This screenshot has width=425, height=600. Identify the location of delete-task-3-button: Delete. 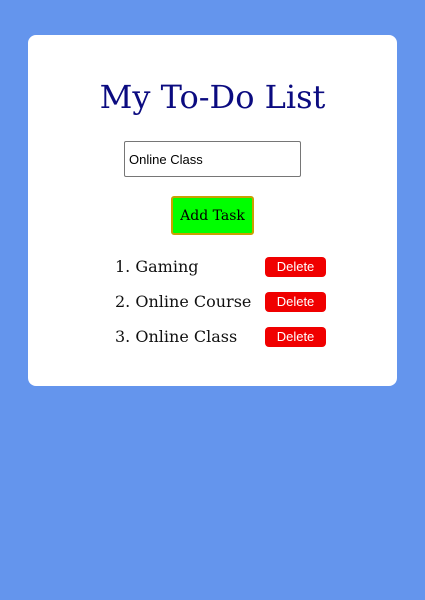
(295, 337).